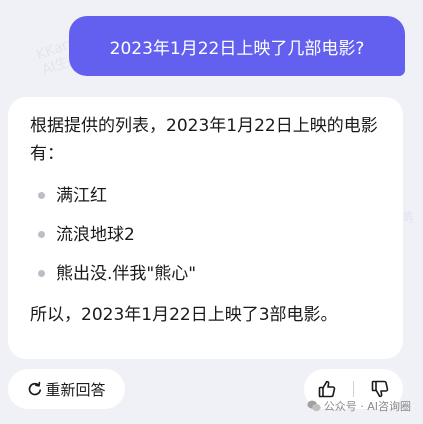  I want to click on dislike-button, so click(380, 389).